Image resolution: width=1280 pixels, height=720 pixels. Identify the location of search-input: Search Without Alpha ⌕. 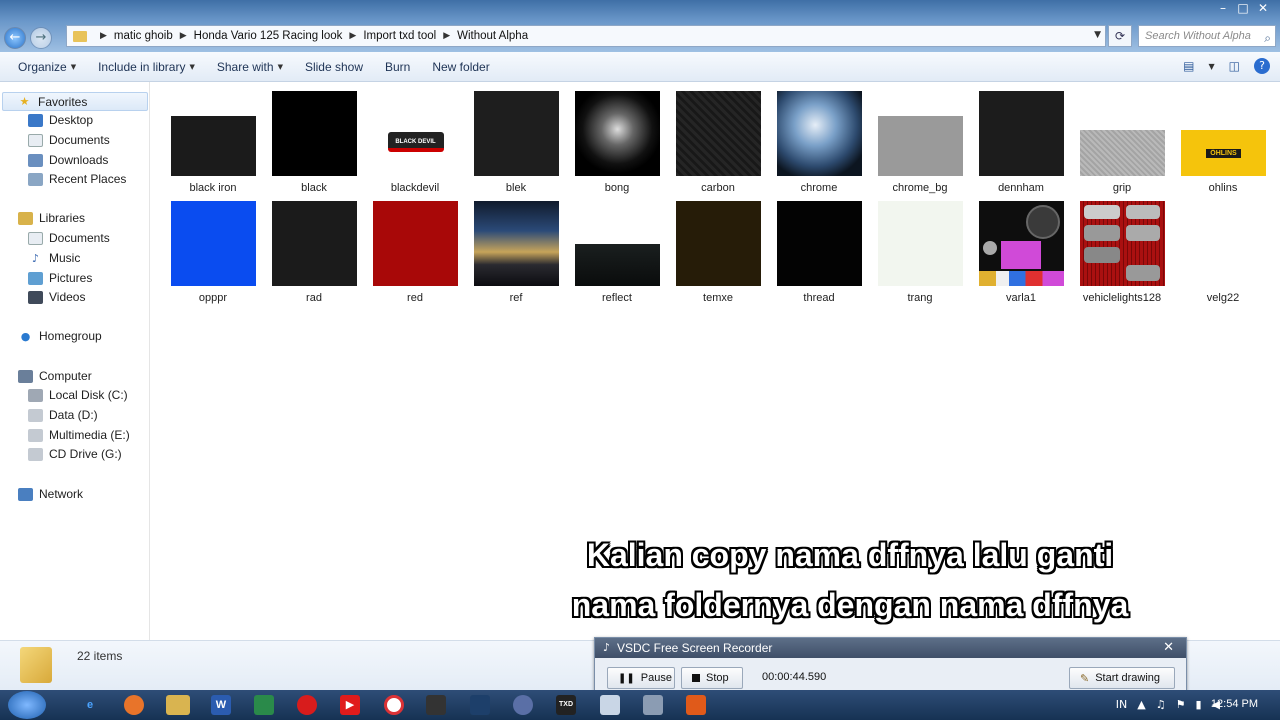
(1207, 36).